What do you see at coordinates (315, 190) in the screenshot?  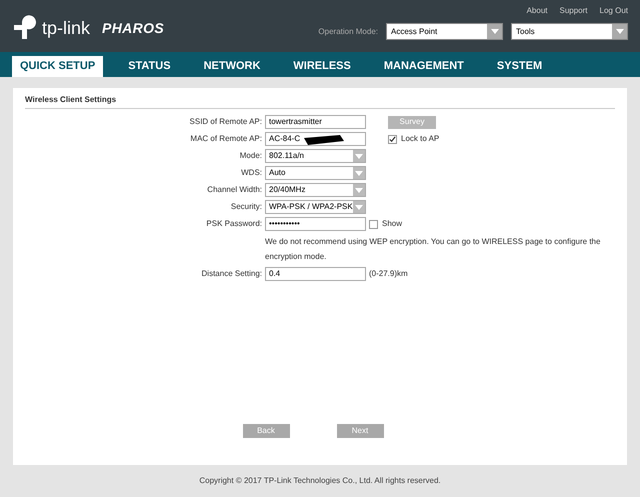 I see `select-field: 20/40MHz` at bounding box center [315, 190].